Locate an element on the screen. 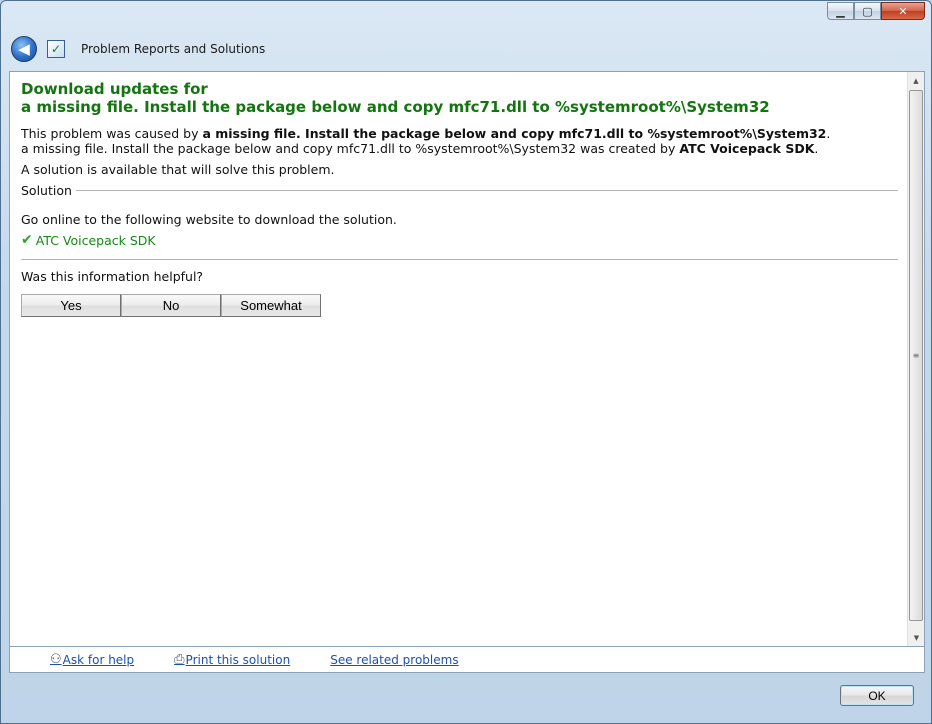 The height and width of the screenshot is (724, 932). headline-line-1: Download updates for is located at coordinates (114, 89).